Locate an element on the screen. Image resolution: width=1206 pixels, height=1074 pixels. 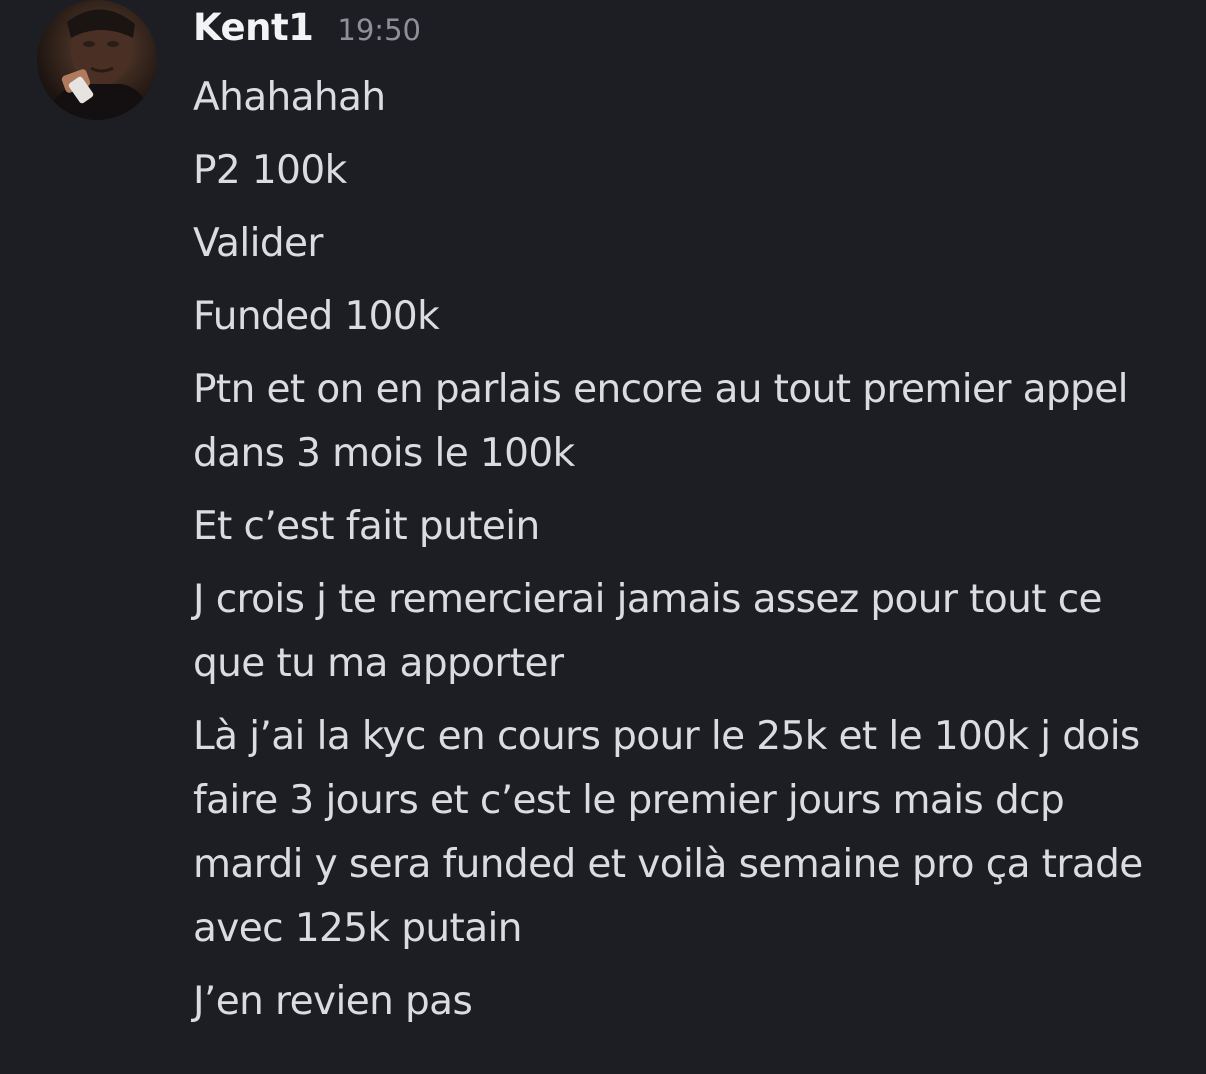
message-line: J’en revien pas is located at coordinates (333, 1001).